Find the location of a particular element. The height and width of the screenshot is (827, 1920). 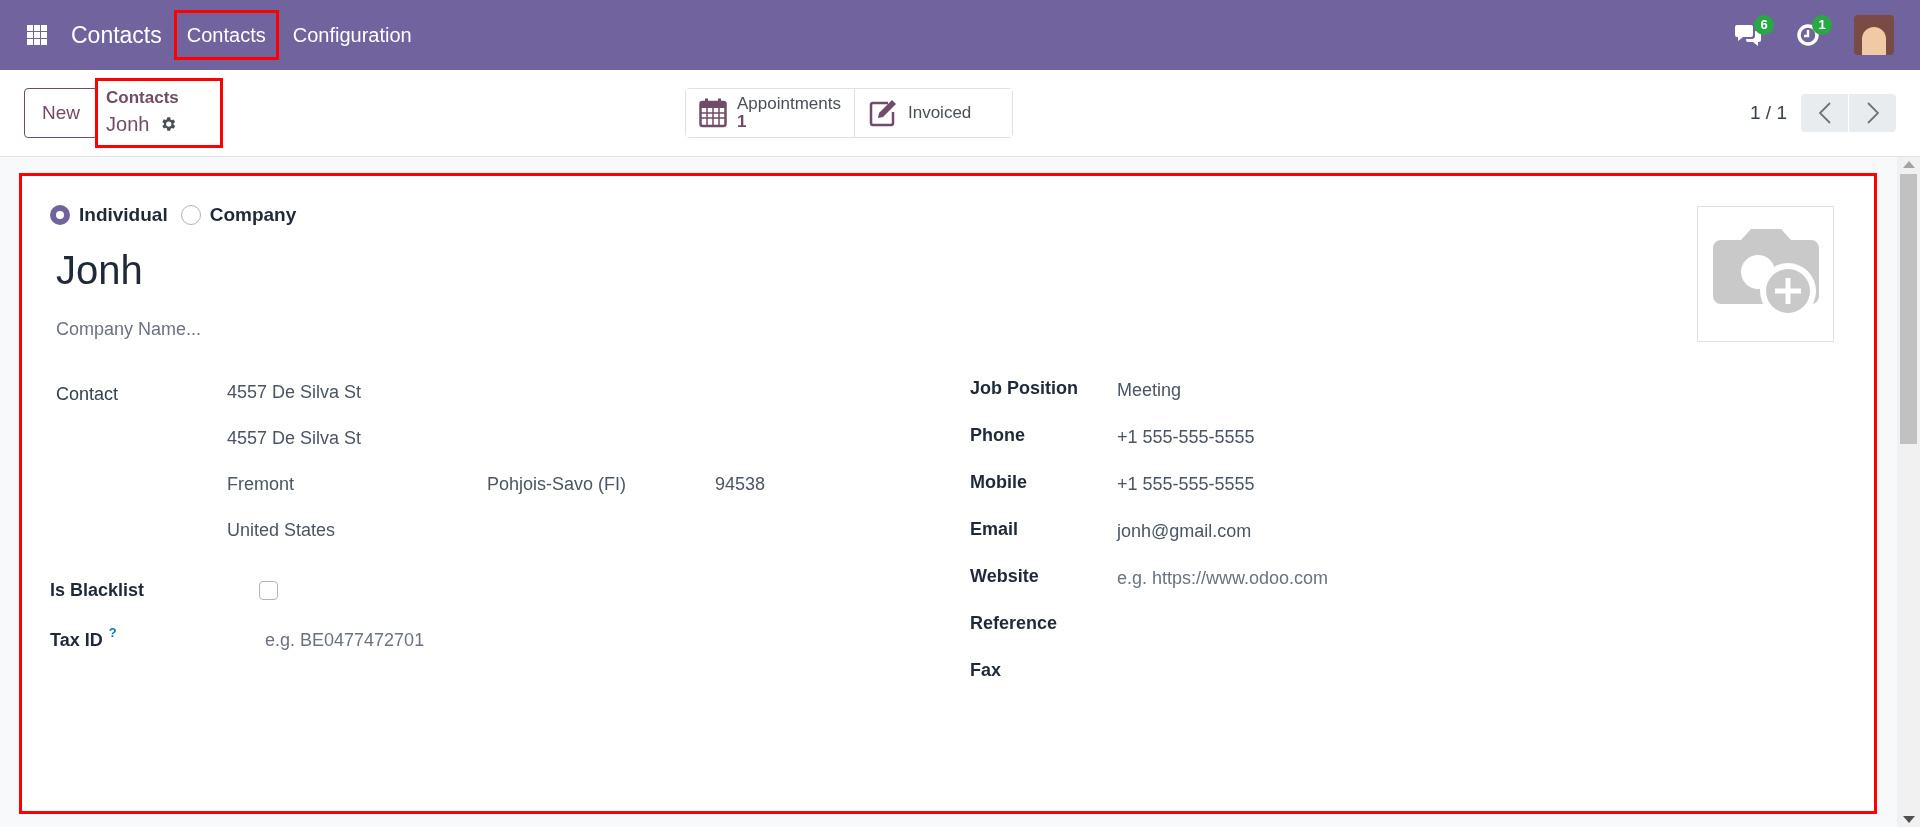

field-label: Mobile is located at coordinates (999, 482).